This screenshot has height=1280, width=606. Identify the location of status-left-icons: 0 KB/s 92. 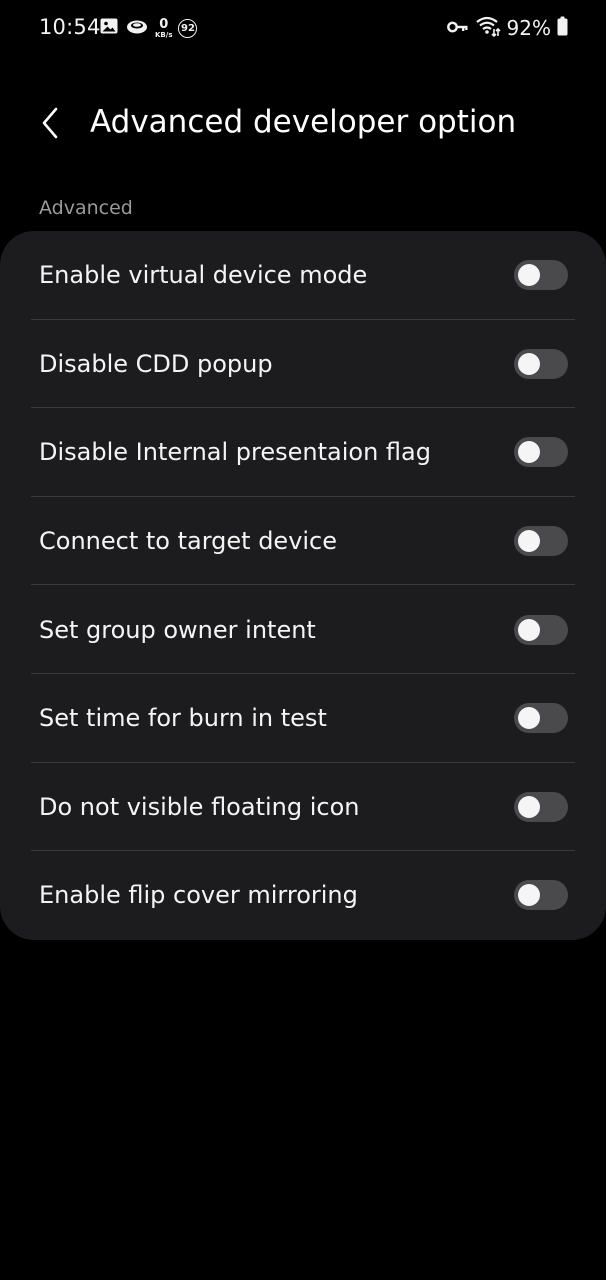
(148, 28).